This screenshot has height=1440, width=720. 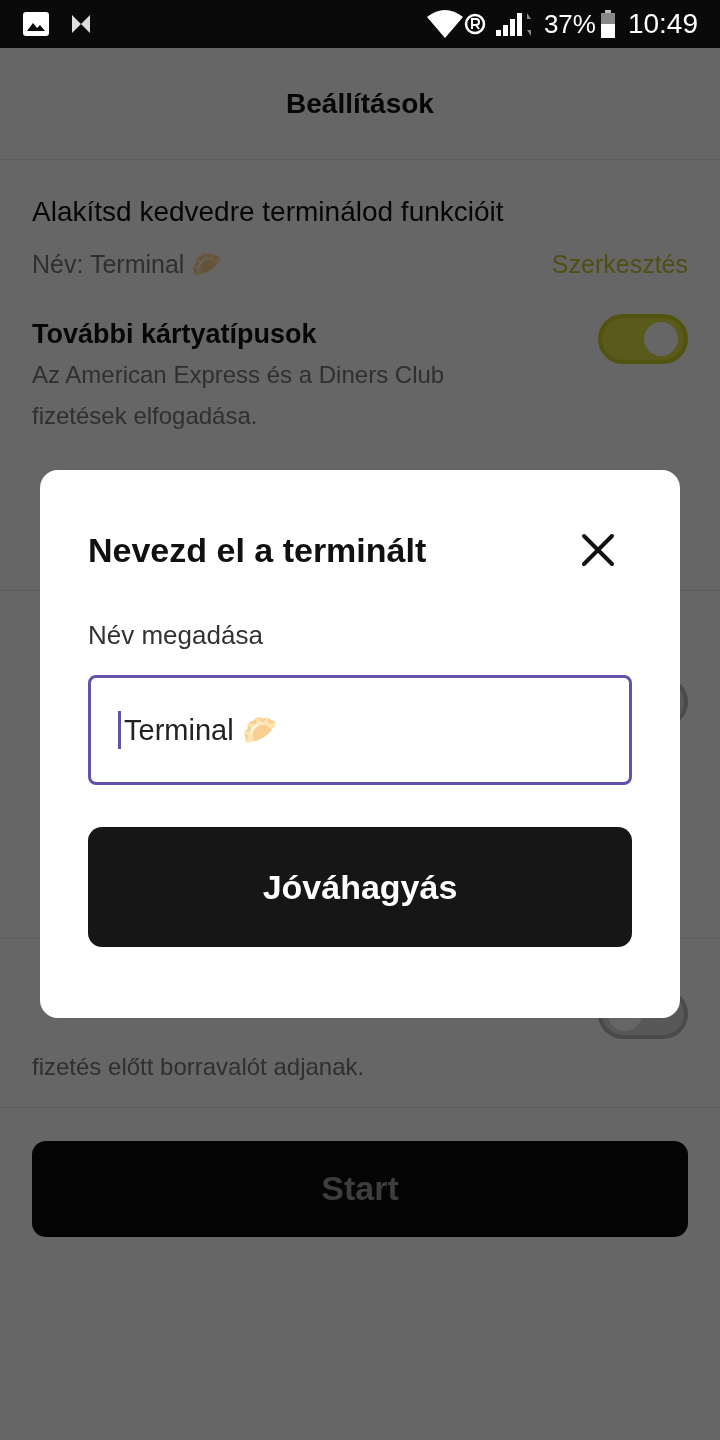 What do you see at coordinates (268, 212) in the screenshot?
I see `section-heading: Alakítsd kedvedre terminálod funkcióit` at bounding box center [268, 212].